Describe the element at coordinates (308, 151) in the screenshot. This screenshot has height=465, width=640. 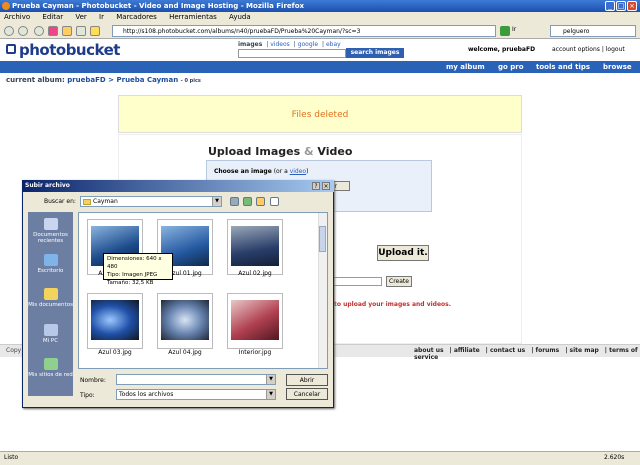
I see `upload-heading-amp: &` at that location.